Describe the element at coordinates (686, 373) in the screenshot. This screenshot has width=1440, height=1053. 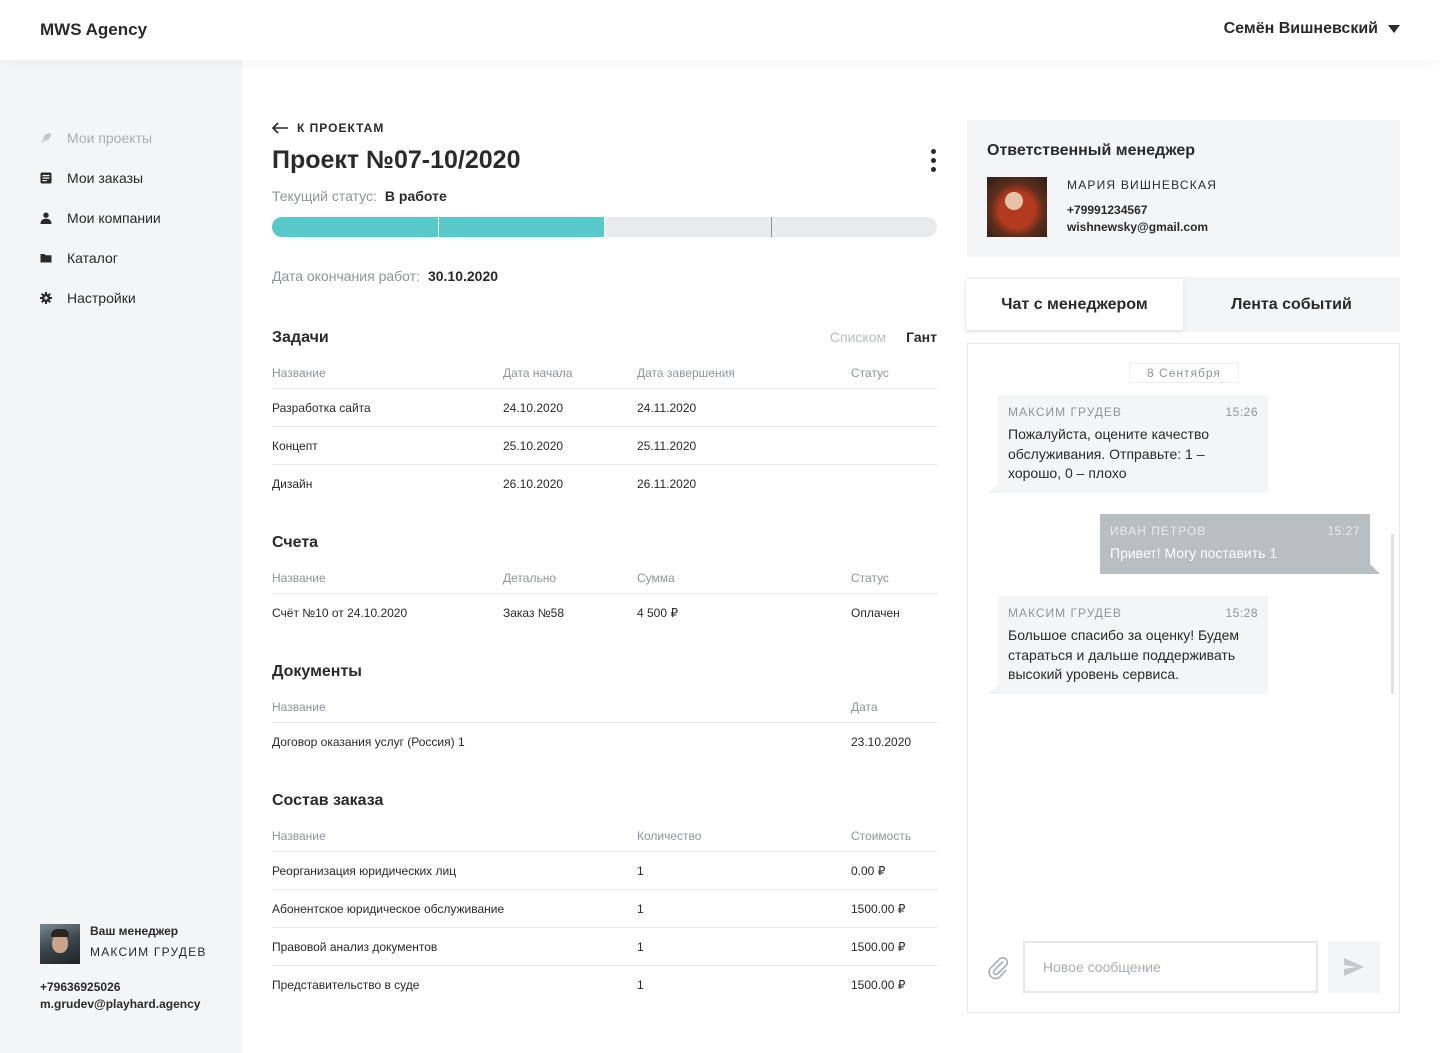
I see `column-header: Дата завершения` at that location.